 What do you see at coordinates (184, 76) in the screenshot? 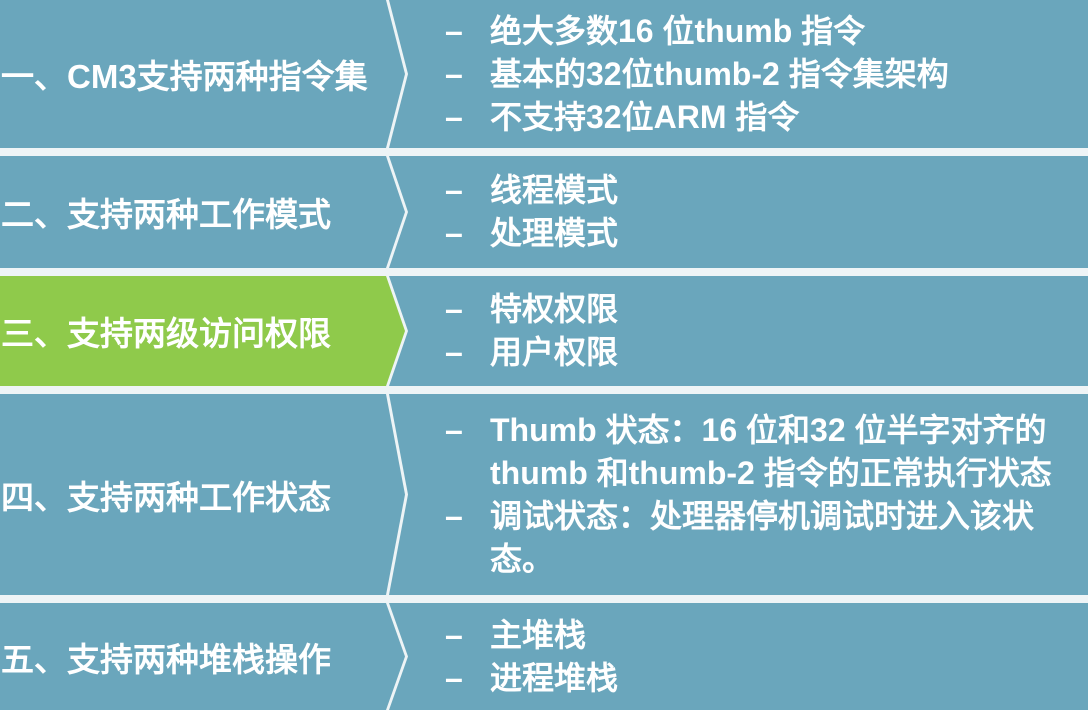
I see `feature-label: 一、CM3支持两种指令集` at bounding box center [184, 76].